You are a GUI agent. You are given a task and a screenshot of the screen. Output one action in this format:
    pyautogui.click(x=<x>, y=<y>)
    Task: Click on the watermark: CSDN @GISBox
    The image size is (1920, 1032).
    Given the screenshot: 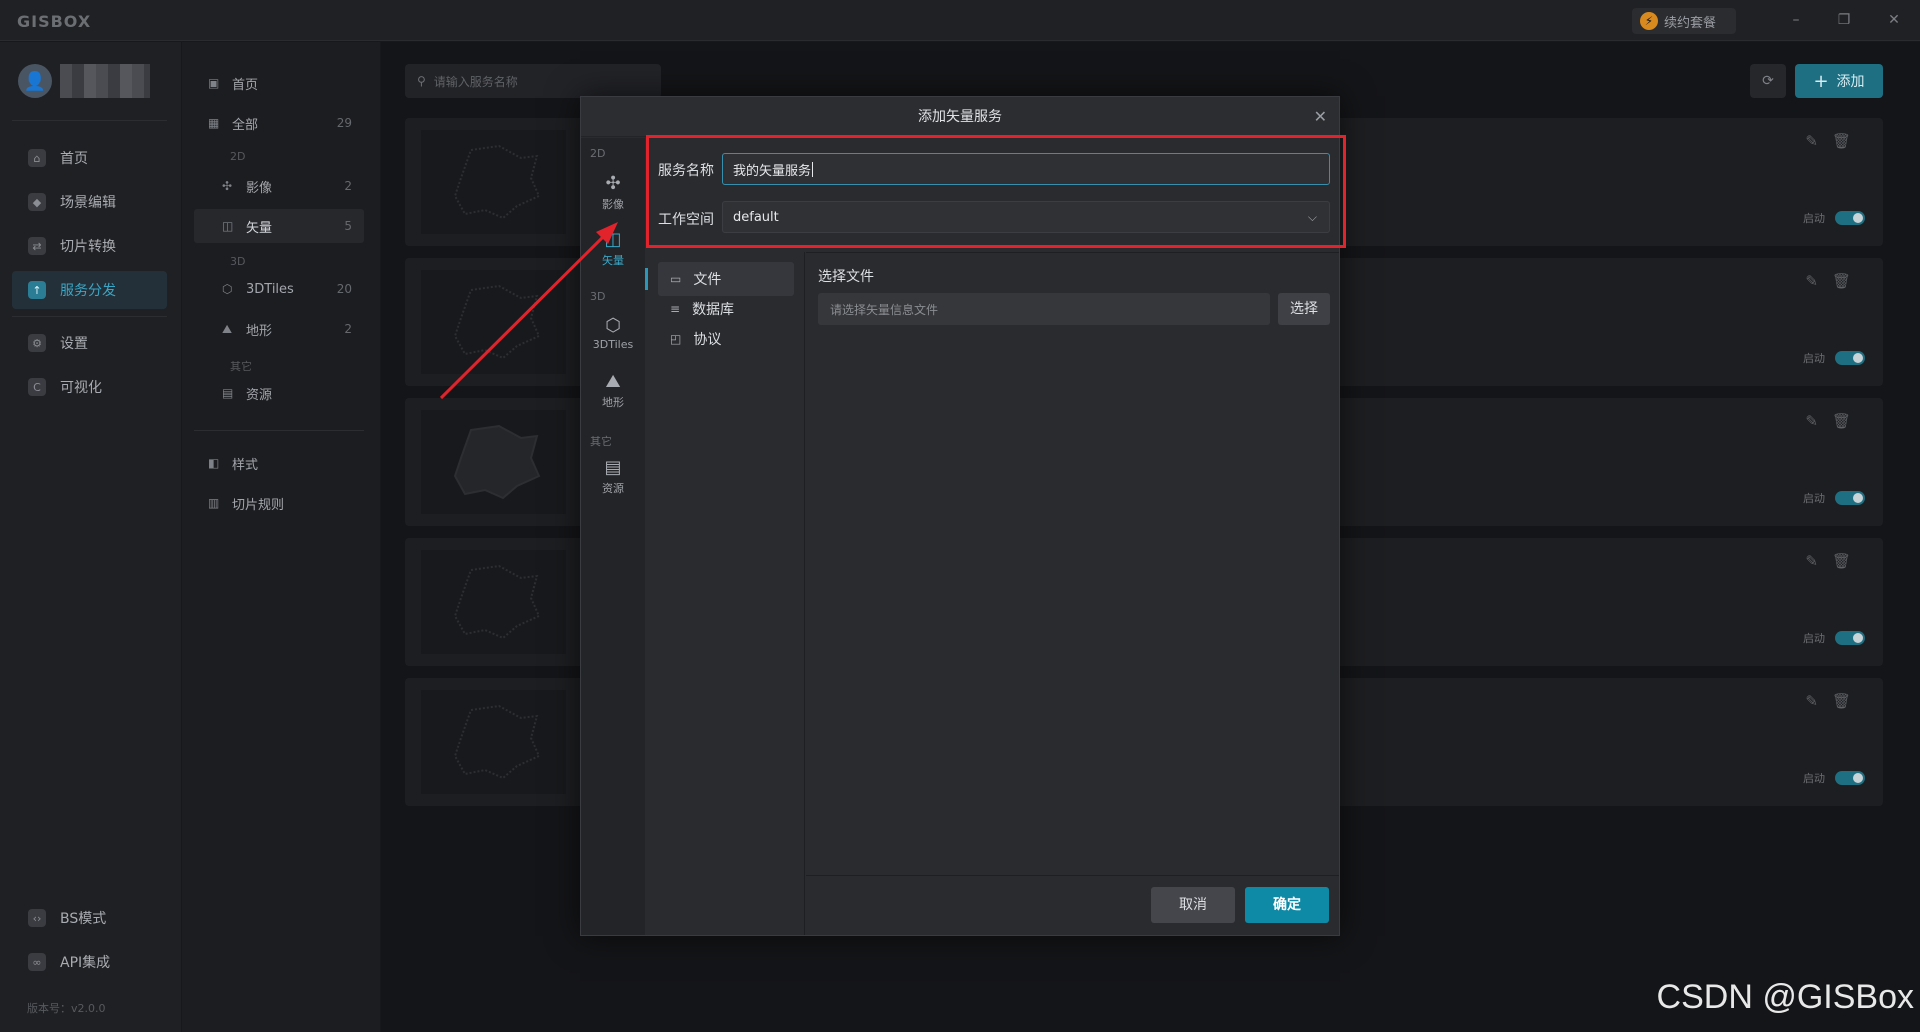 What is the action you would take?
    pyautogui.click(x=1785, y=997)
    